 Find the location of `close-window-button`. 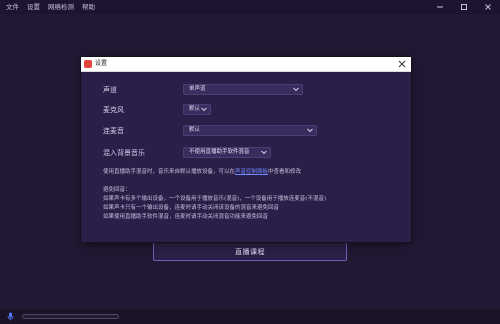

close-window-button is located at coordinates (488, 7).